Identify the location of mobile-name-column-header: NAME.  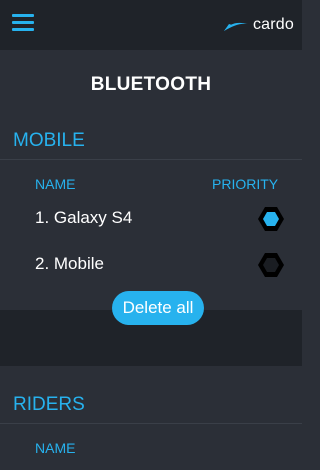
(55, 184).